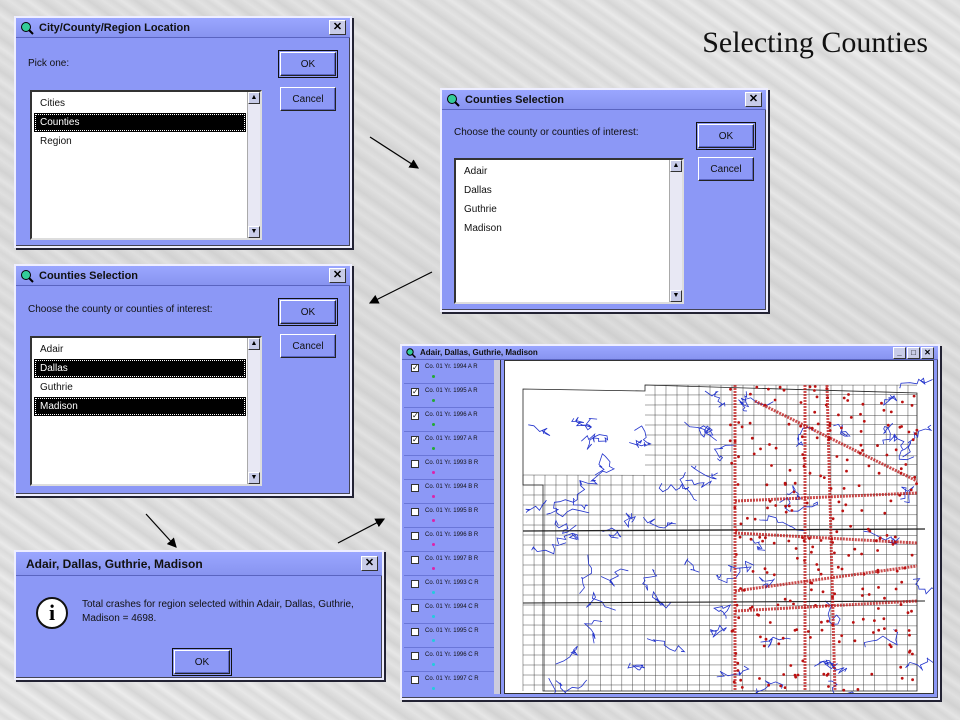 The image size is (960, 720). I want to click on legend-row: Co. 01 Yr. 1995 C R, so click(452, 636).